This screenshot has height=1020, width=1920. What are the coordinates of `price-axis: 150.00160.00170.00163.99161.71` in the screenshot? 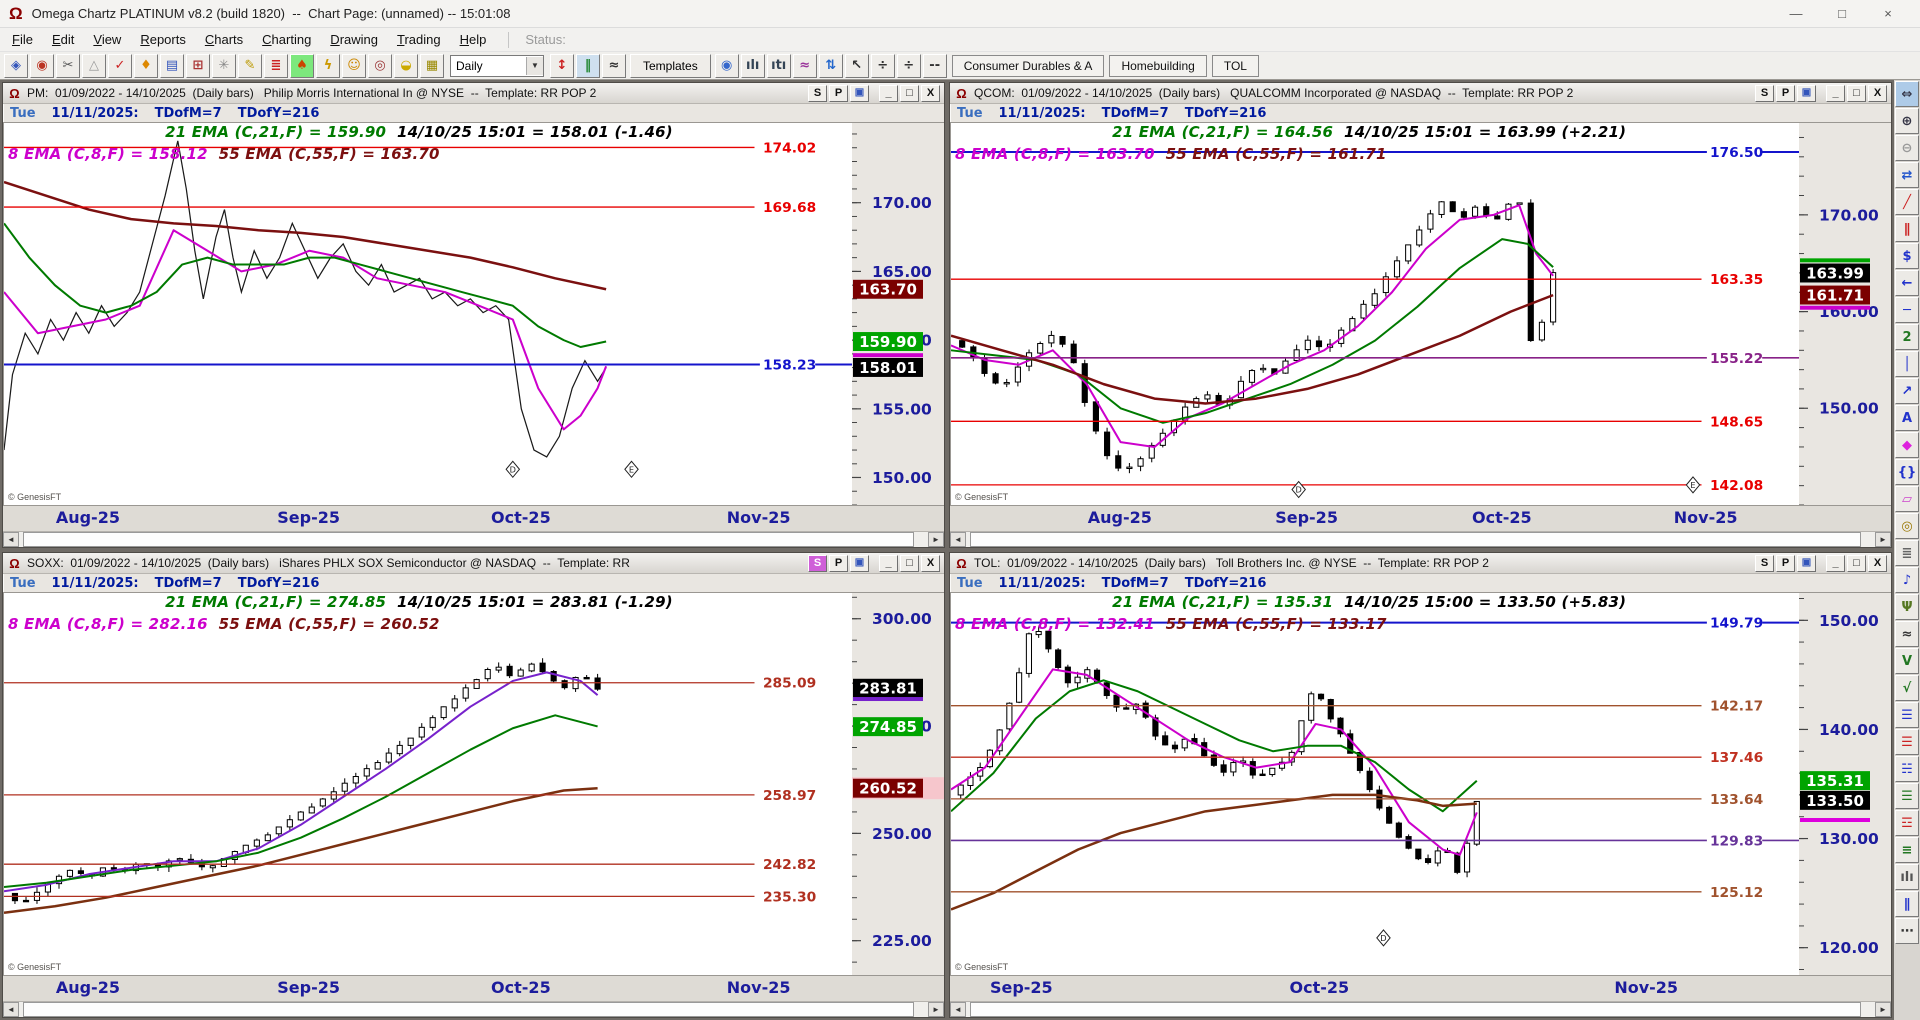 It's located at (1845, 314).